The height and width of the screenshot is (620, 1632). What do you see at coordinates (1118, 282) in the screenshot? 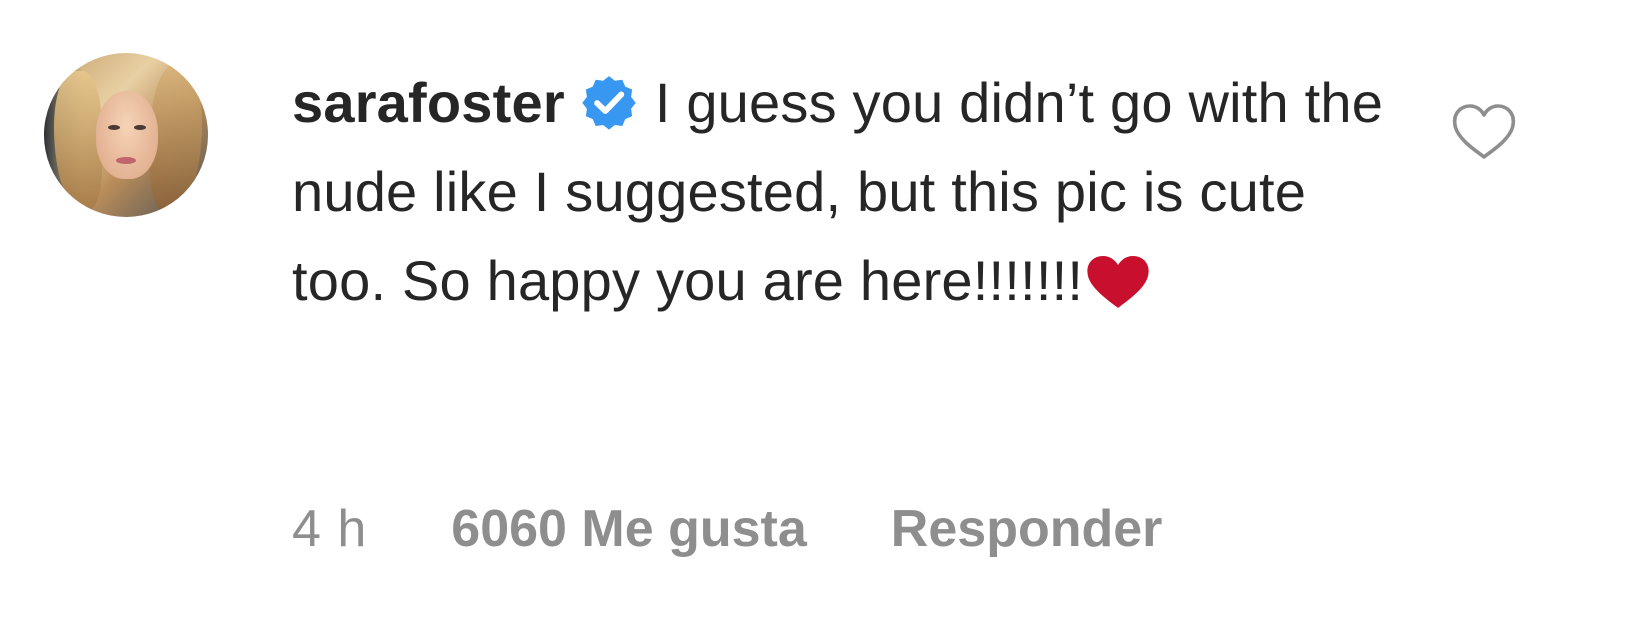
I see `red-heart-icon` at bounding box center [1118, 282].